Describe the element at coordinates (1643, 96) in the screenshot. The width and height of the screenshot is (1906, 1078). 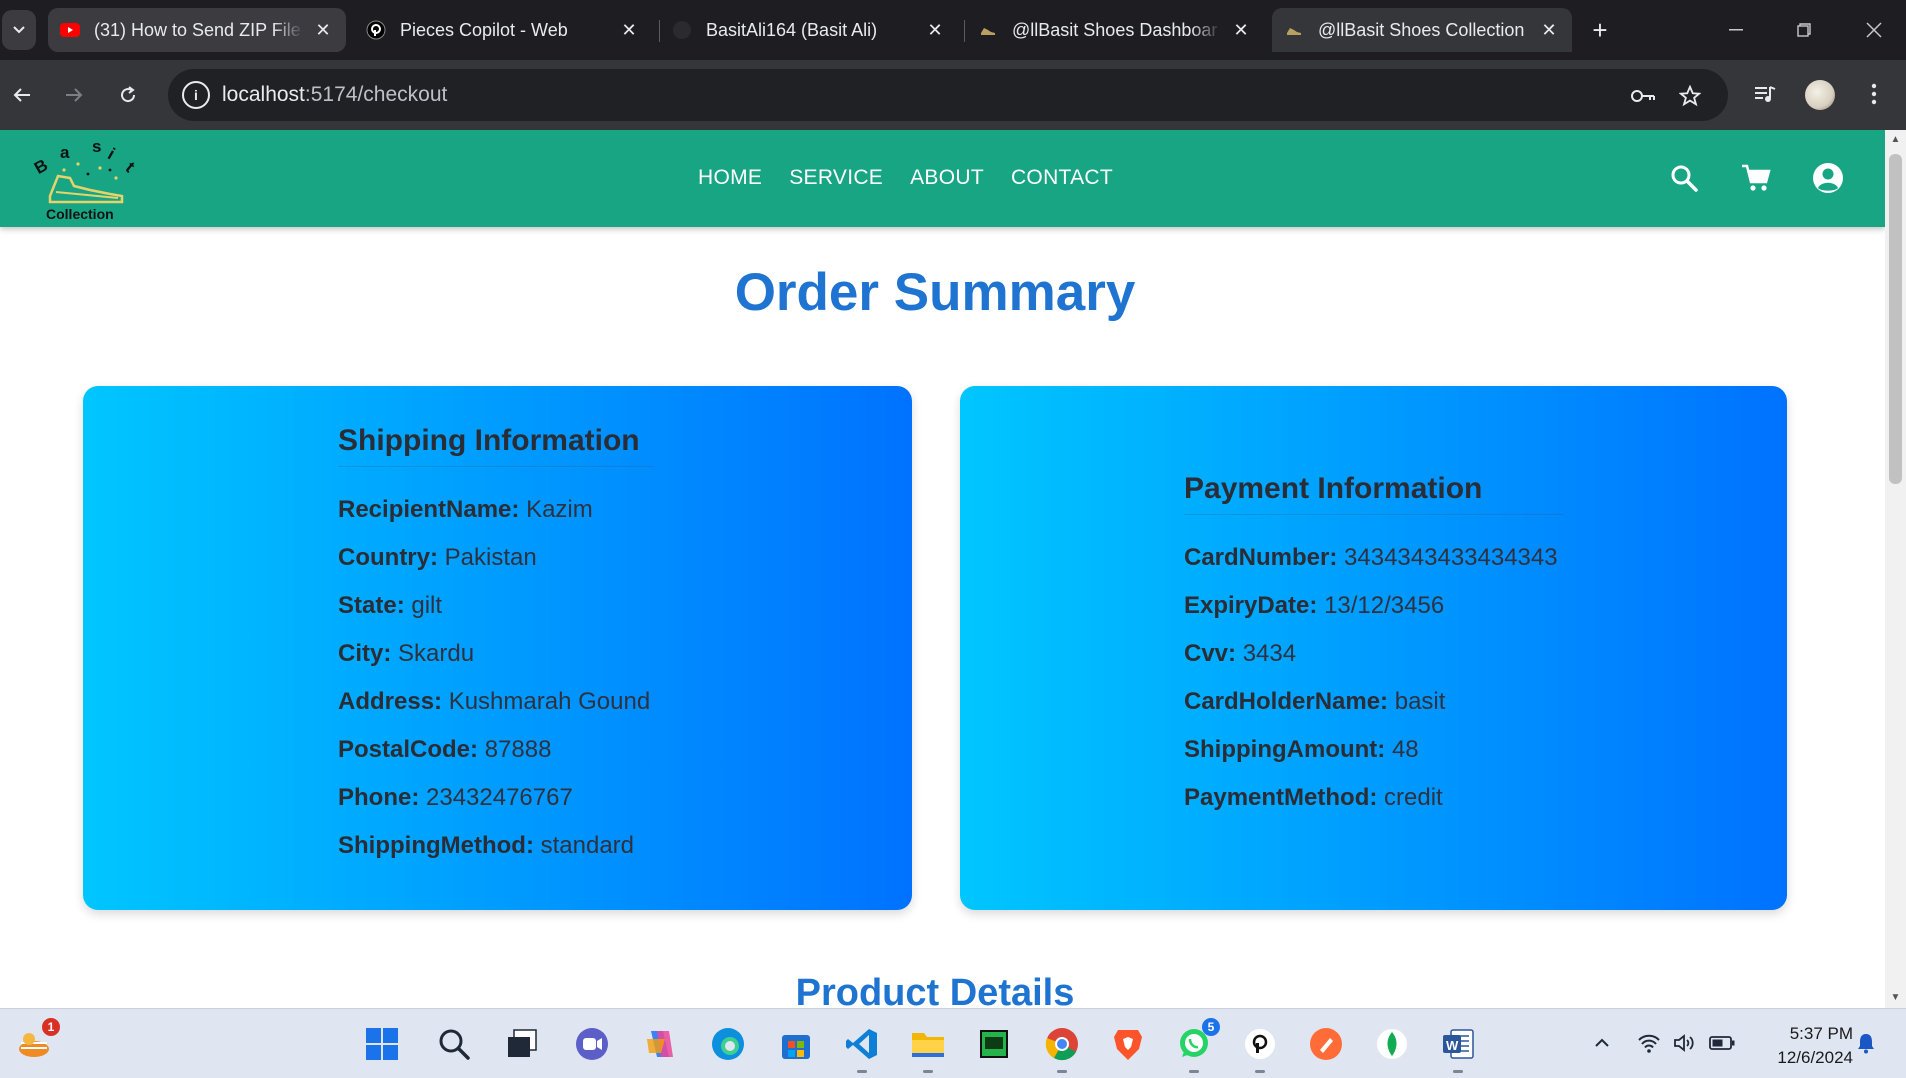
I see `password-key-icon` at that location.